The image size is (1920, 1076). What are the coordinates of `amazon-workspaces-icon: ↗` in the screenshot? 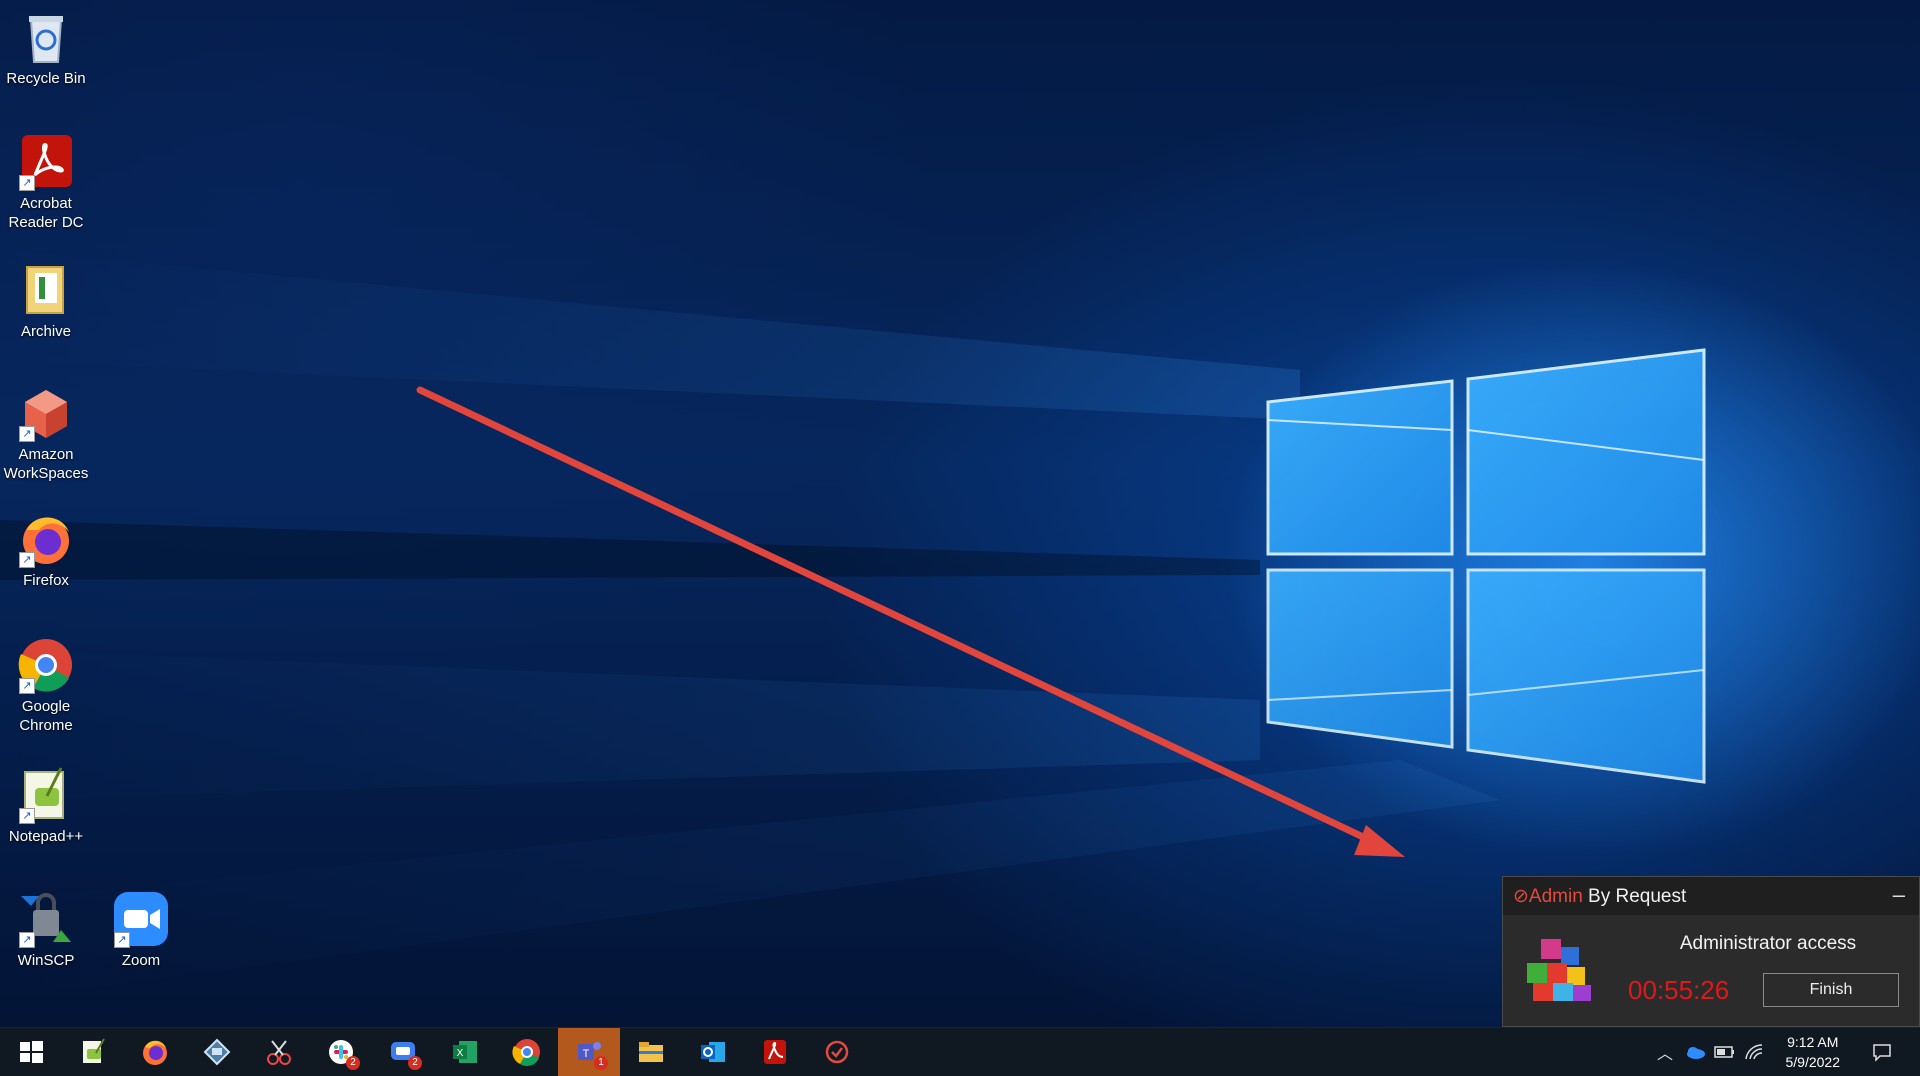 It's located at (46, 413).